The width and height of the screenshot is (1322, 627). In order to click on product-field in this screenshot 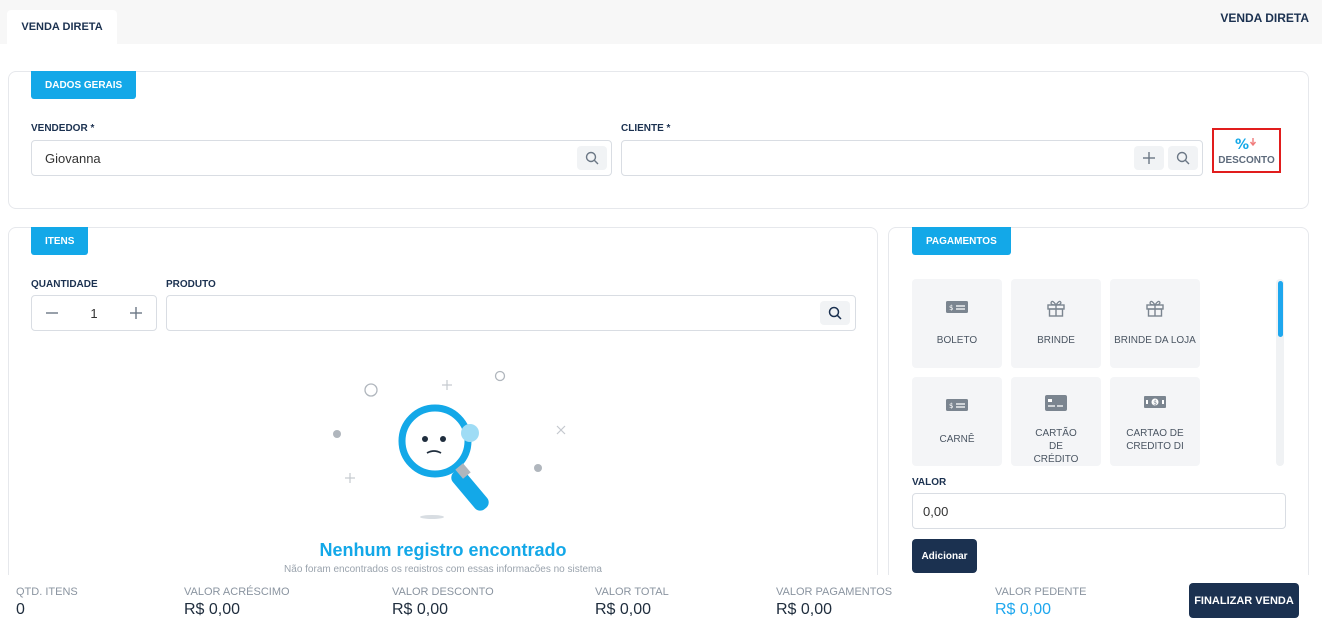, I will do `click(511, 313)`.